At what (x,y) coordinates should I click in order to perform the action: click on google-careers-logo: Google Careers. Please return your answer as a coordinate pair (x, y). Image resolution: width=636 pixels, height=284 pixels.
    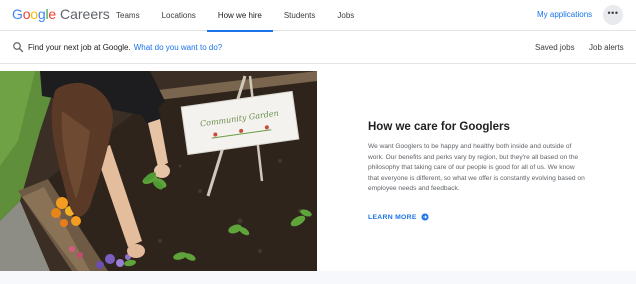
    Looking at the image, I should click on (61, 15).